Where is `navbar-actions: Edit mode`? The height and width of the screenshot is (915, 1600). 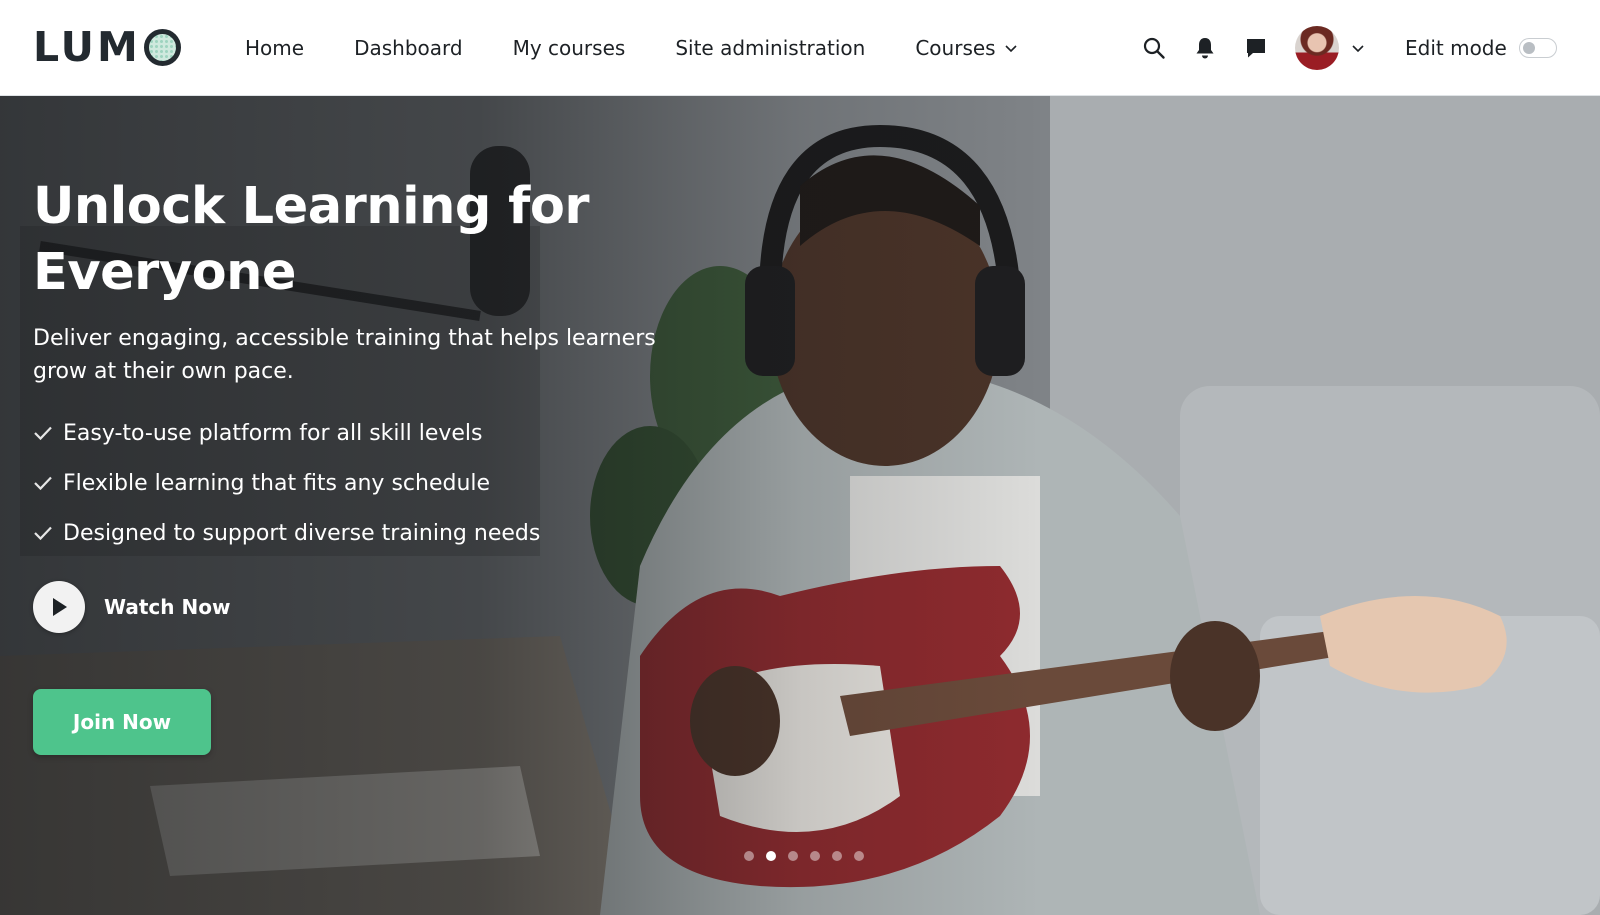
navbar-actions: Edit mode is located at coordinates (1348, 48).